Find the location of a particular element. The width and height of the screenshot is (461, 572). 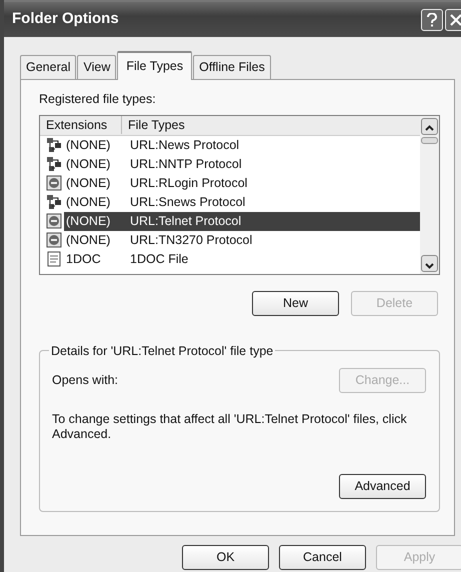

description-text: To change settings that affect all 'URL:Telnet Protocol' files, click Advanced. is located at coordinates (230, 427).